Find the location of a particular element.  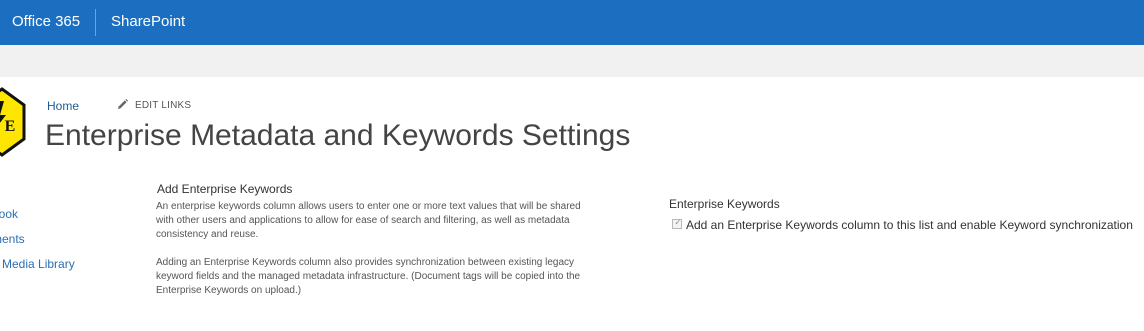

site-logo-icon: E is located at coordinates (13, 122).